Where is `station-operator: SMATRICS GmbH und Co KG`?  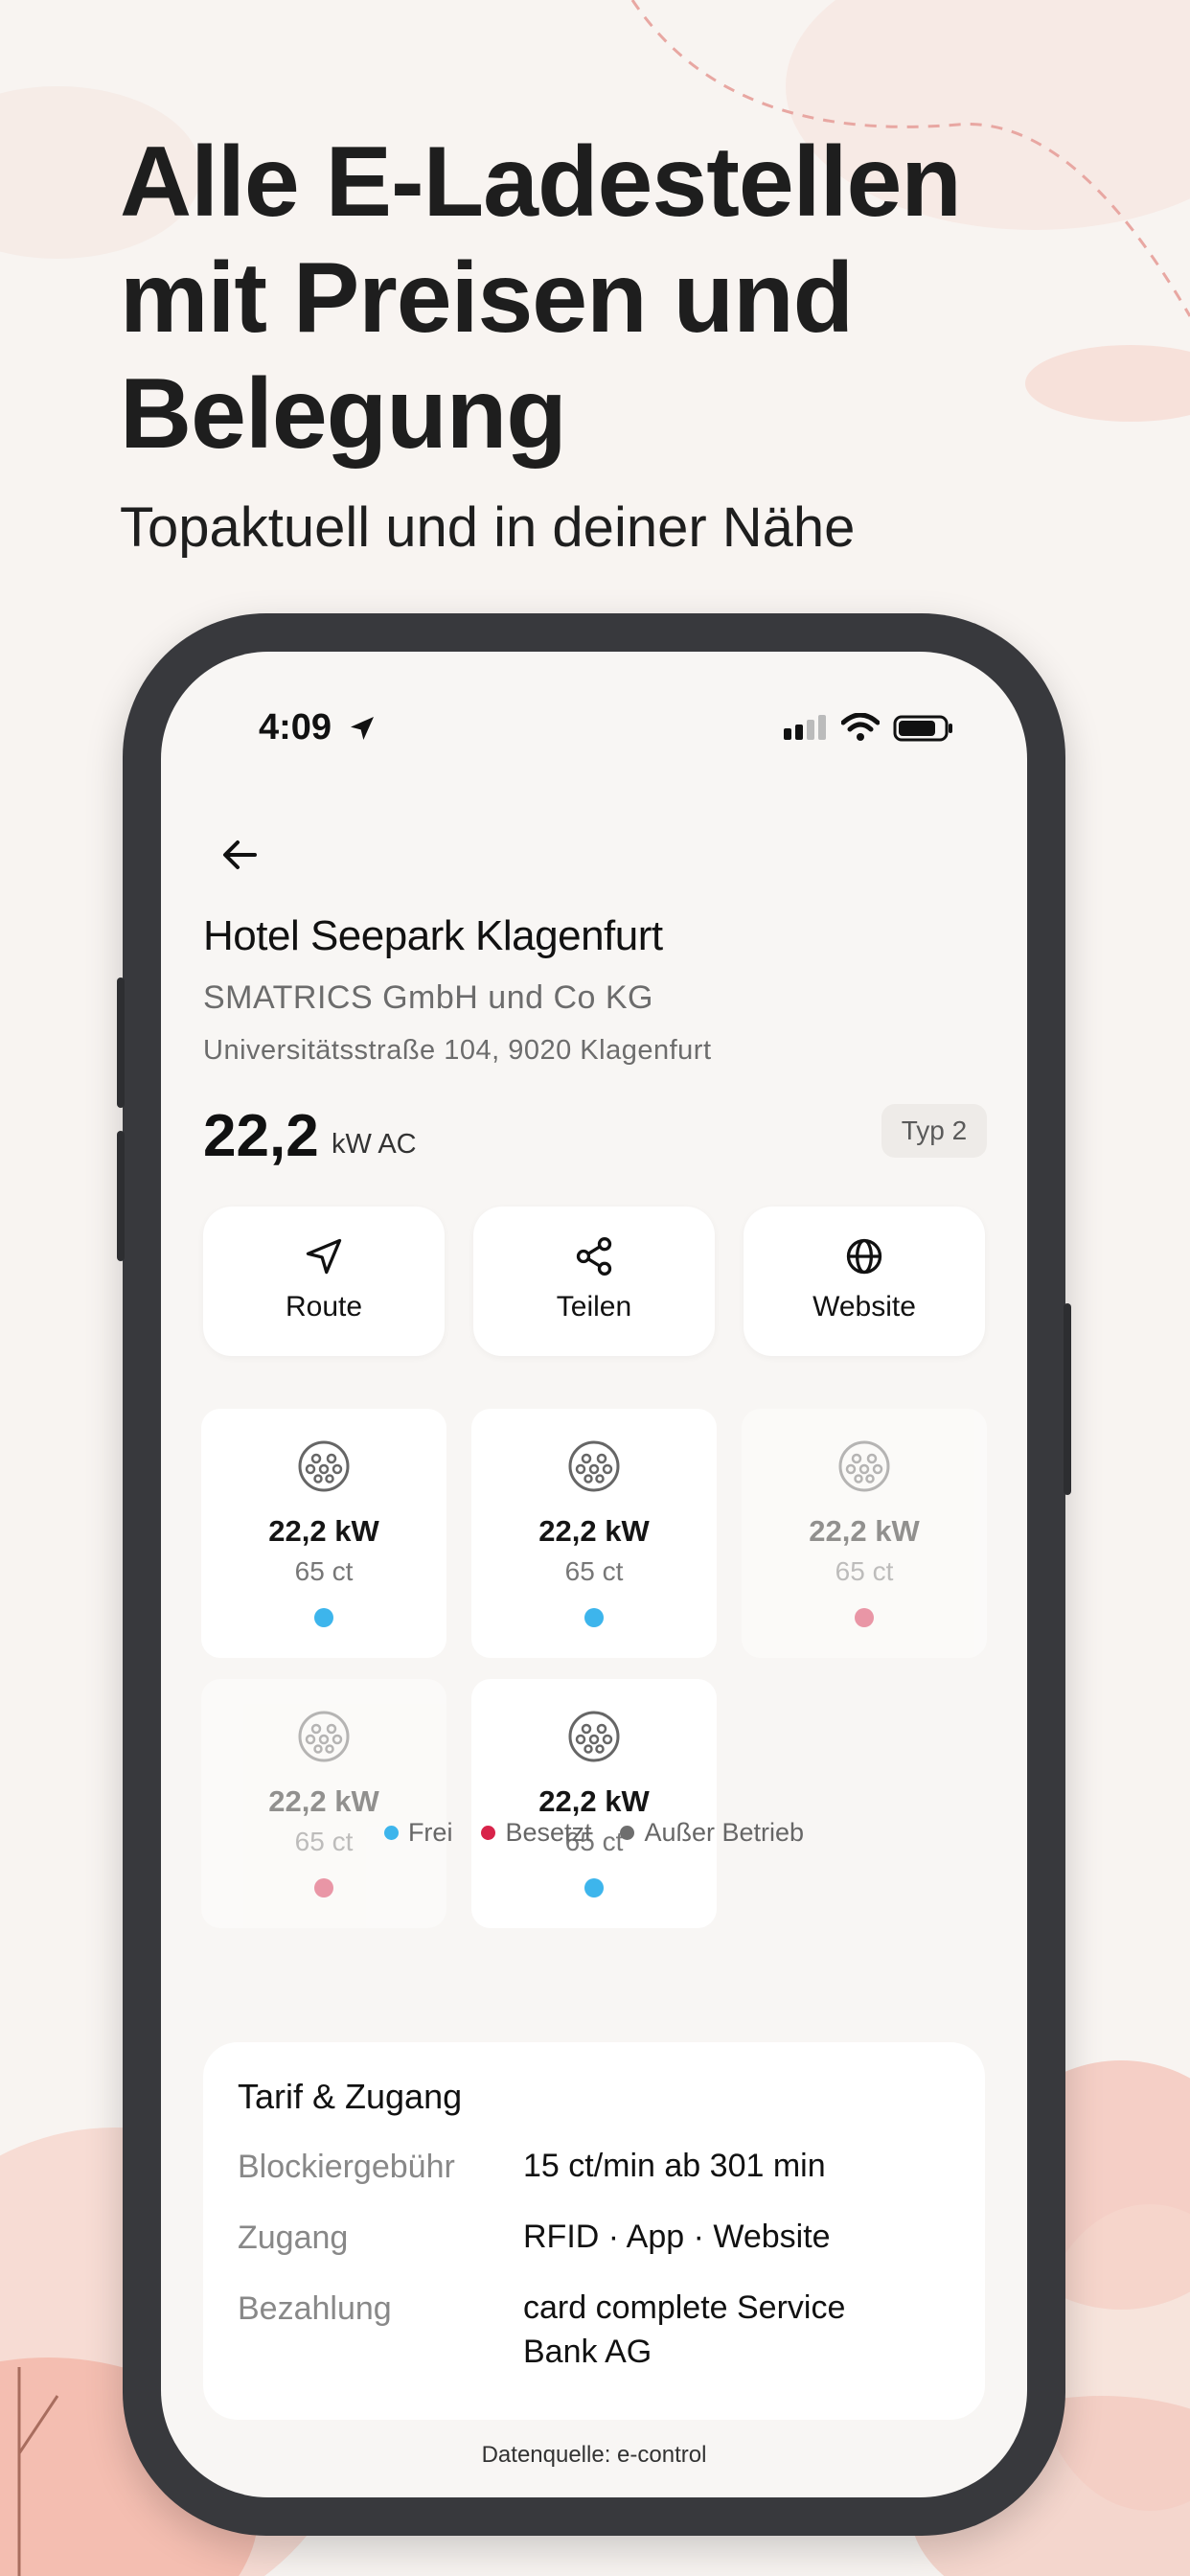 station-operator: SMATRICS GmbH und Co KG is located at coordinates (428, 997).